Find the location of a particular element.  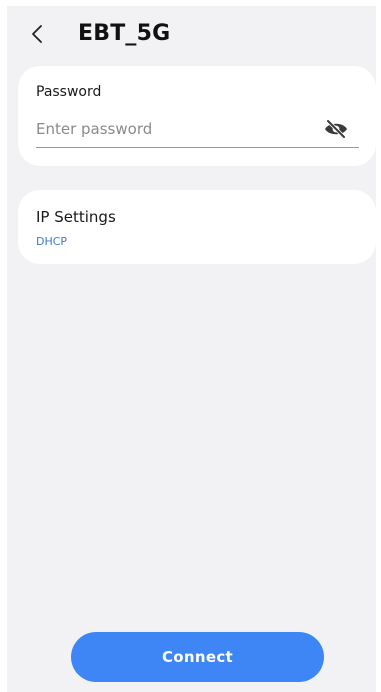

password-field-wrapper is located at coordinates (197, 130).